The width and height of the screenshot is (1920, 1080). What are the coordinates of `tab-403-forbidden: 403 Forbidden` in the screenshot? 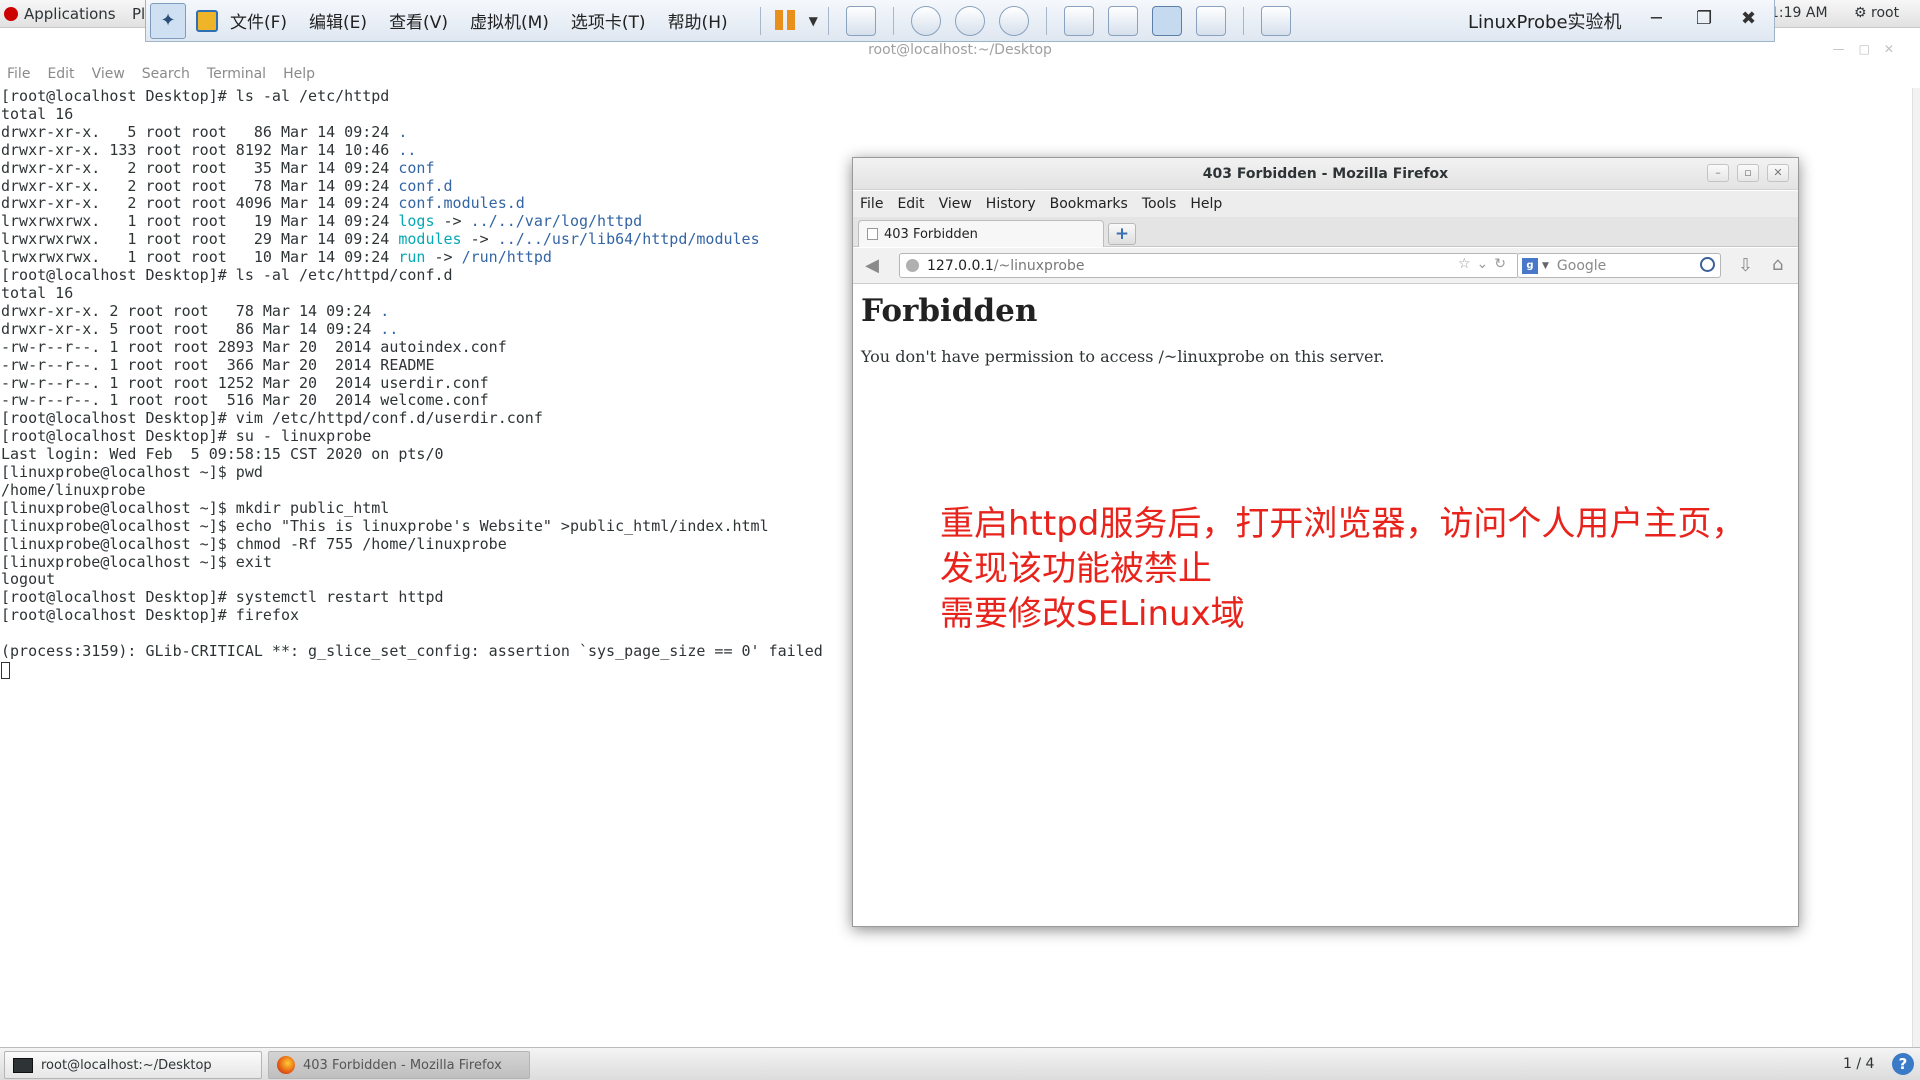 It's located at (981, 233).